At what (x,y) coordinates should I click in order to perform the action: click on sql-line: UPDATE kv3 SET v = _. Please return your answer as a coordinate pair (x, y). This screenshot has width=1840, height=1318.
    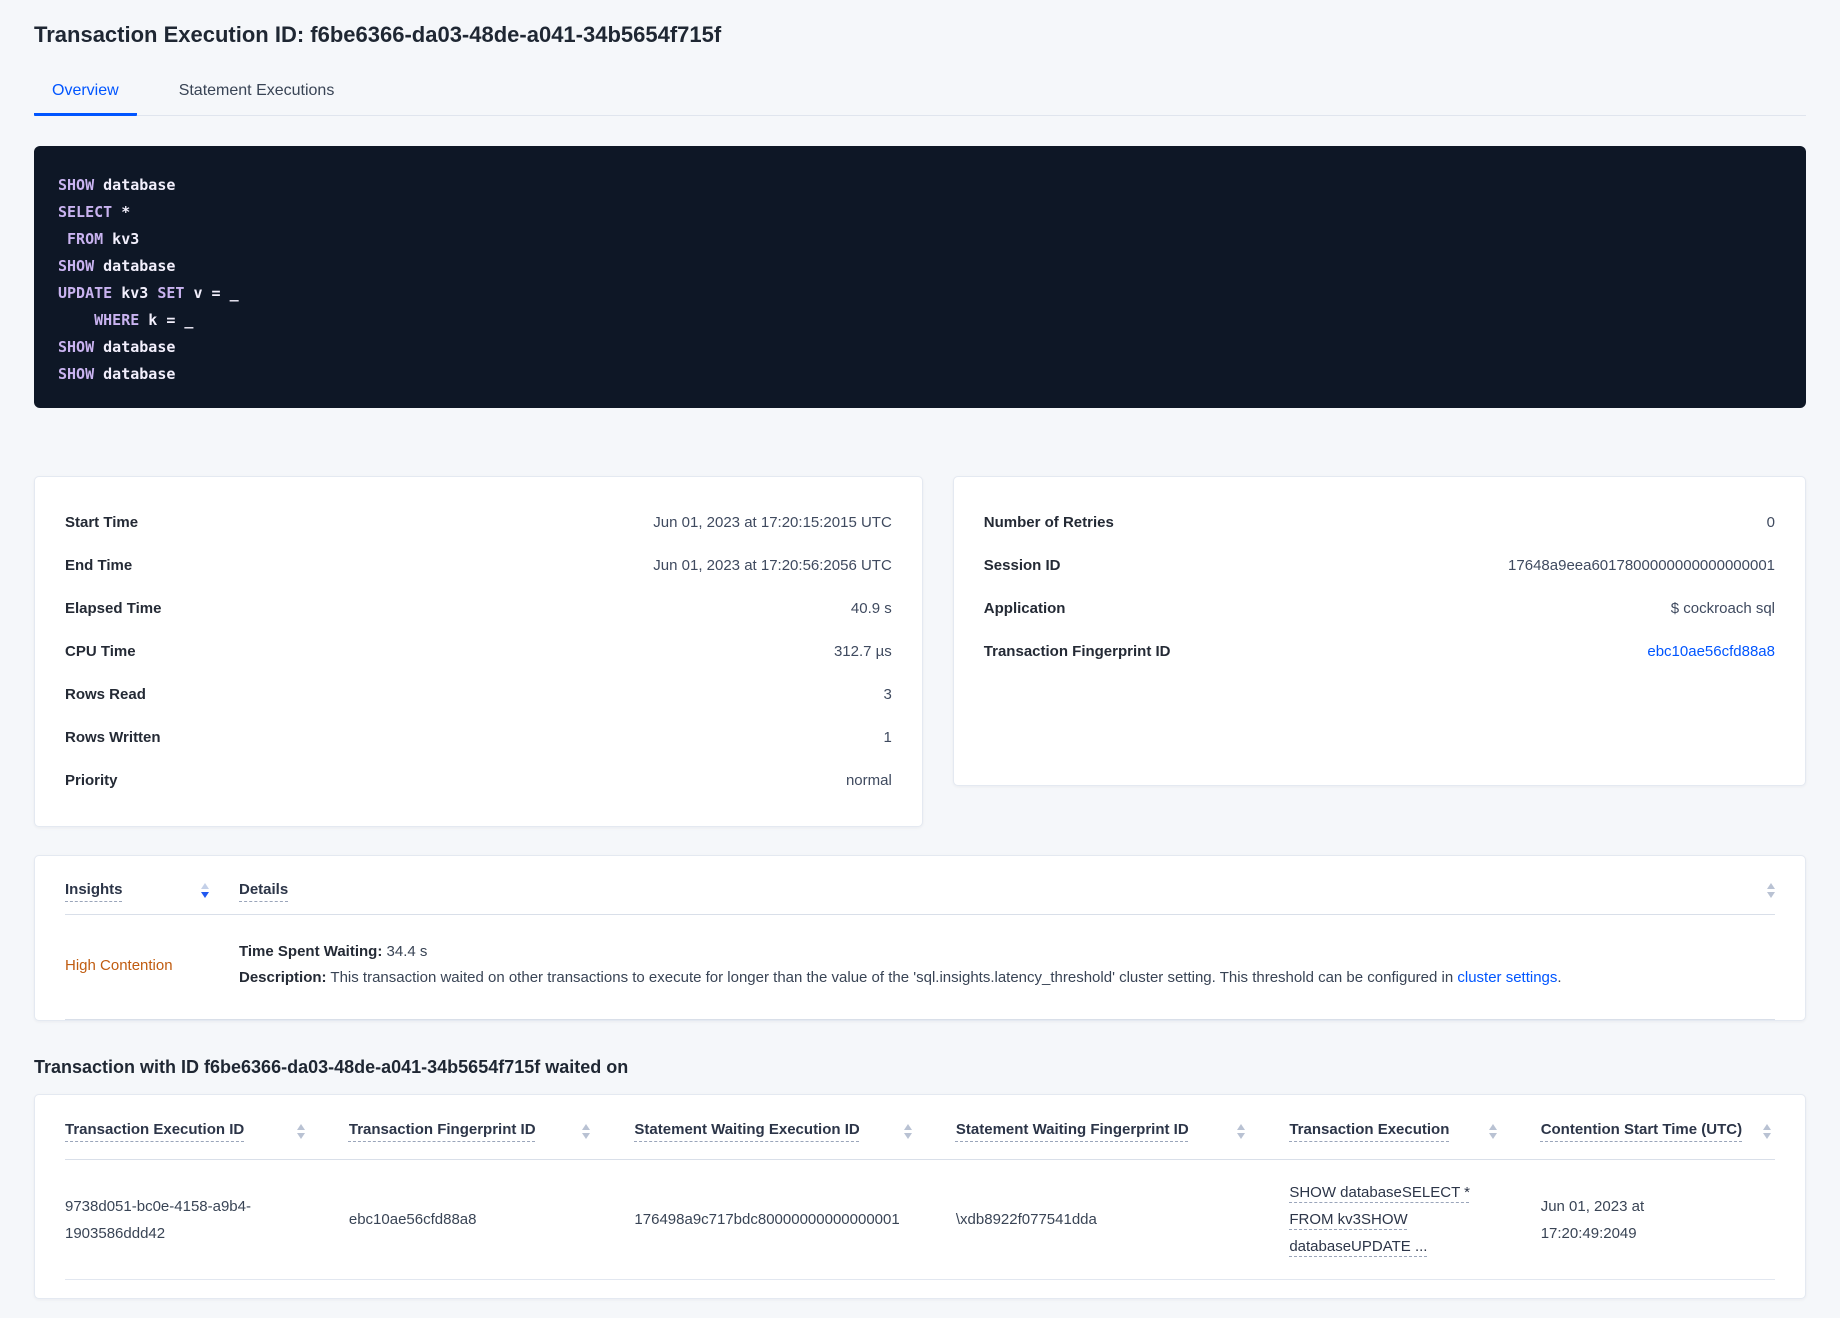
    Looking at the image, I should click on (148, 293).